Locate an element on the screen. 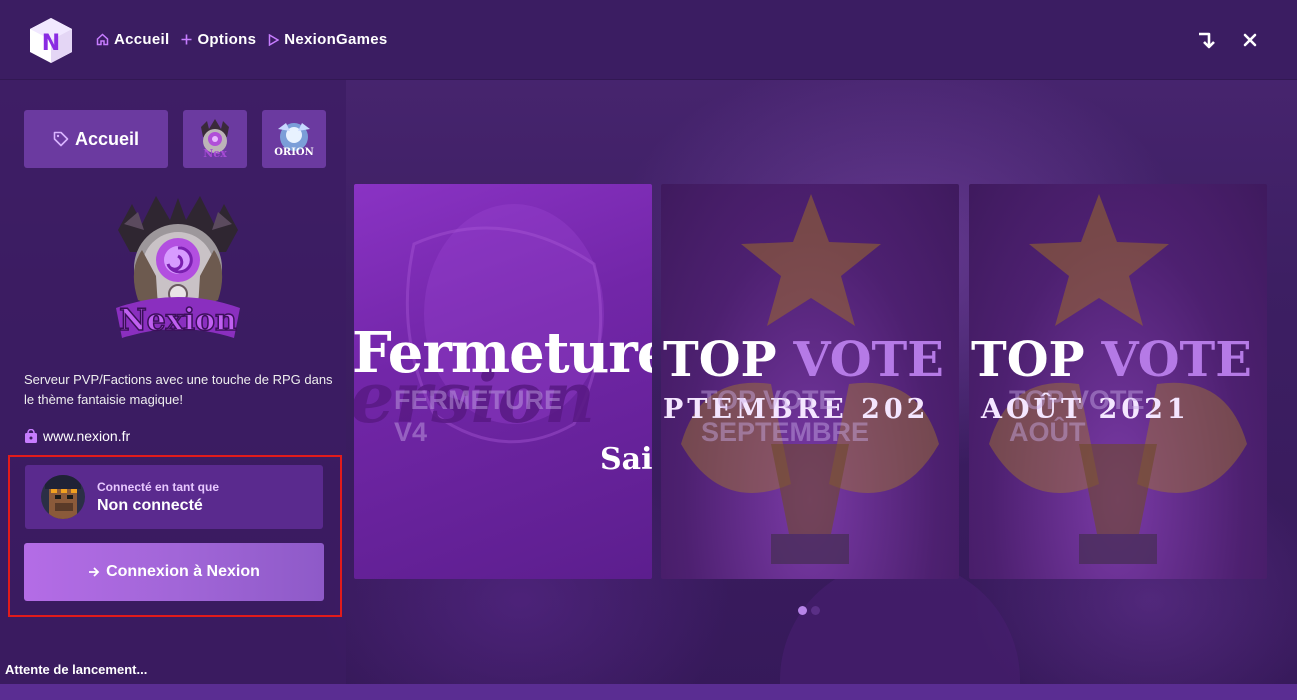  nav-accueil-label: Accueil is located at coordinates (142, 39).